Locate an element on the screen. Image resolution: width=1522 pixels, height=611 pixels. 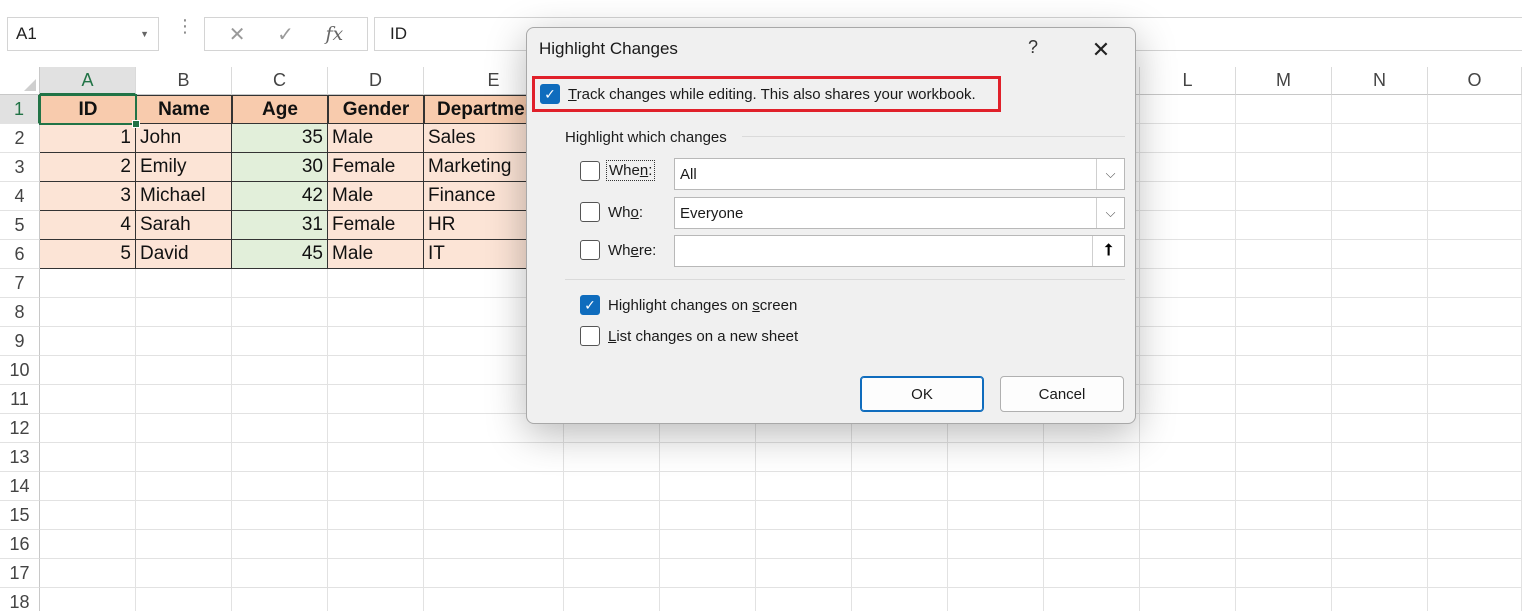
name-box-dropdown-icon: ▼ is located at coordinates (144, 34).